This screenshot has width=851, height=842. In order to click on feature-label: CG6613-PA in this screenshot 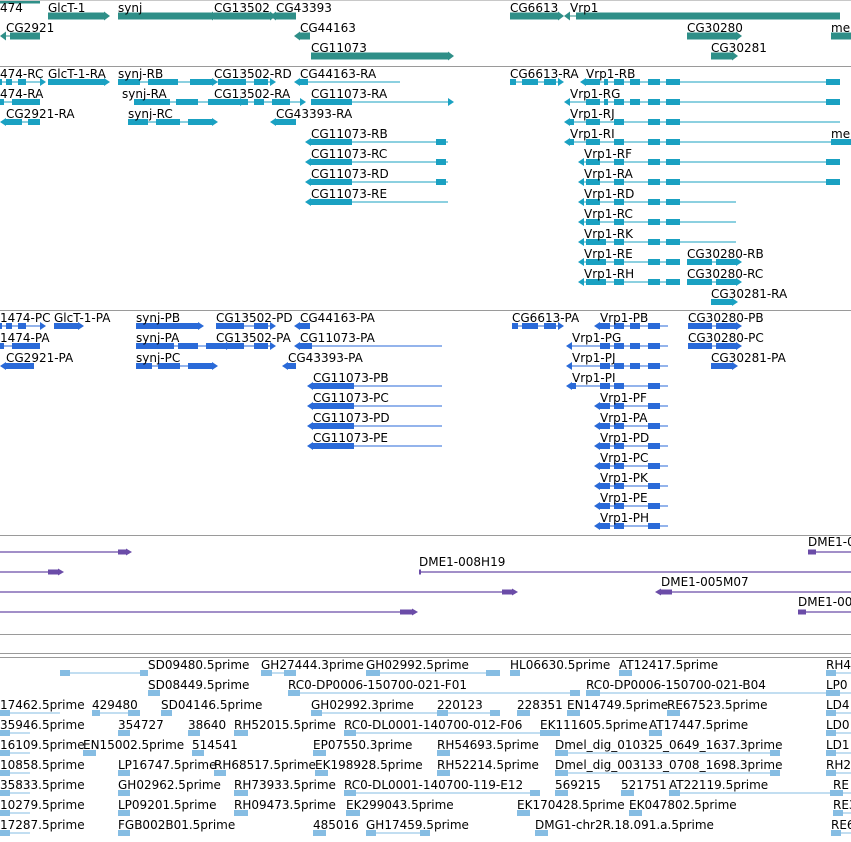, I will do `click(545, 318)`.